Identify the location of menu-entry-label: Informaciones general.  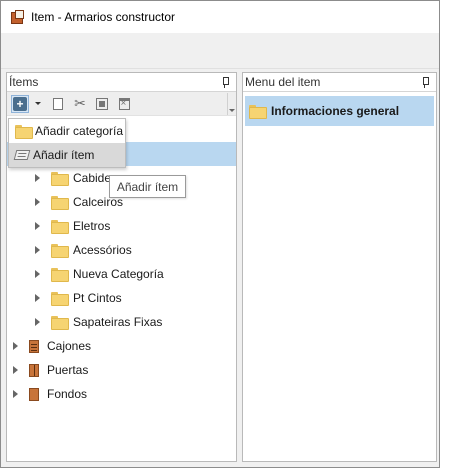
(335, 111).